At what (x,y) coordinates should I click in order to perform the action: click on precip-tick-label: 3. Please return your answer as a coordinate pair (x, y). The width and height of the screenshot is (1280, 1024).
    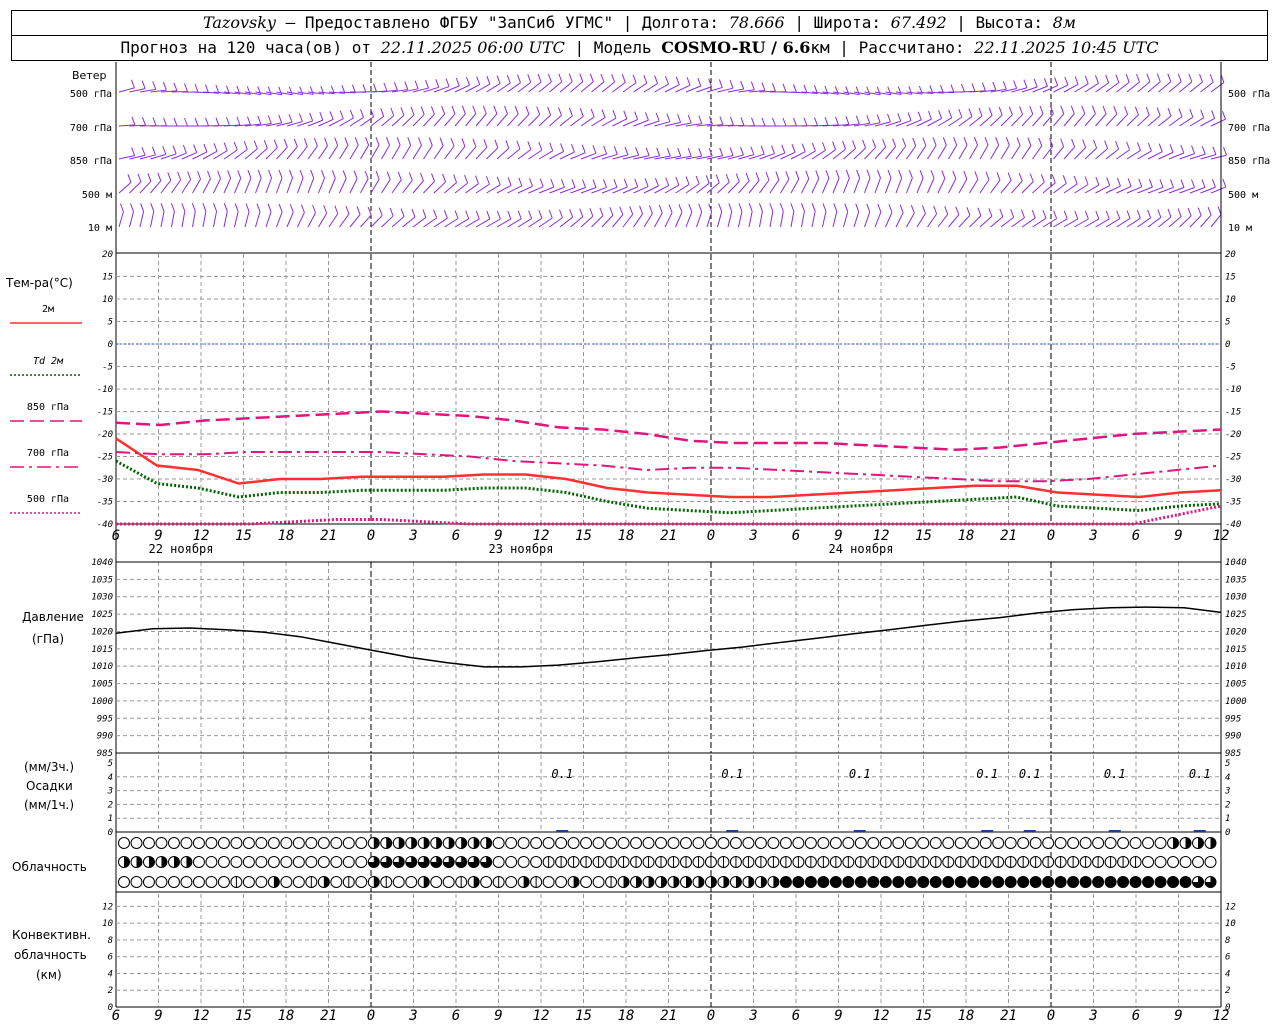
    Looking at the image, I should click on (1227, 792).